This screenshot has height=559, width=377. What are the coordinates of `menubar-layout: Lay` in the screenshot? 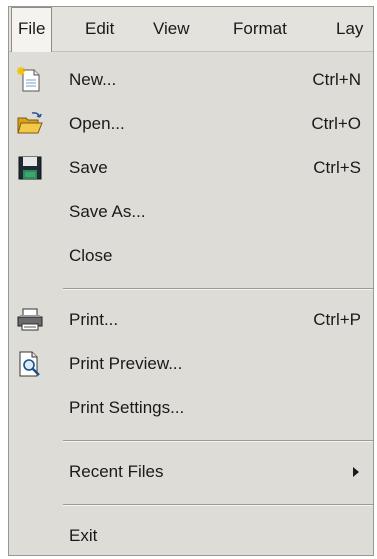 It's located at (349, 29).